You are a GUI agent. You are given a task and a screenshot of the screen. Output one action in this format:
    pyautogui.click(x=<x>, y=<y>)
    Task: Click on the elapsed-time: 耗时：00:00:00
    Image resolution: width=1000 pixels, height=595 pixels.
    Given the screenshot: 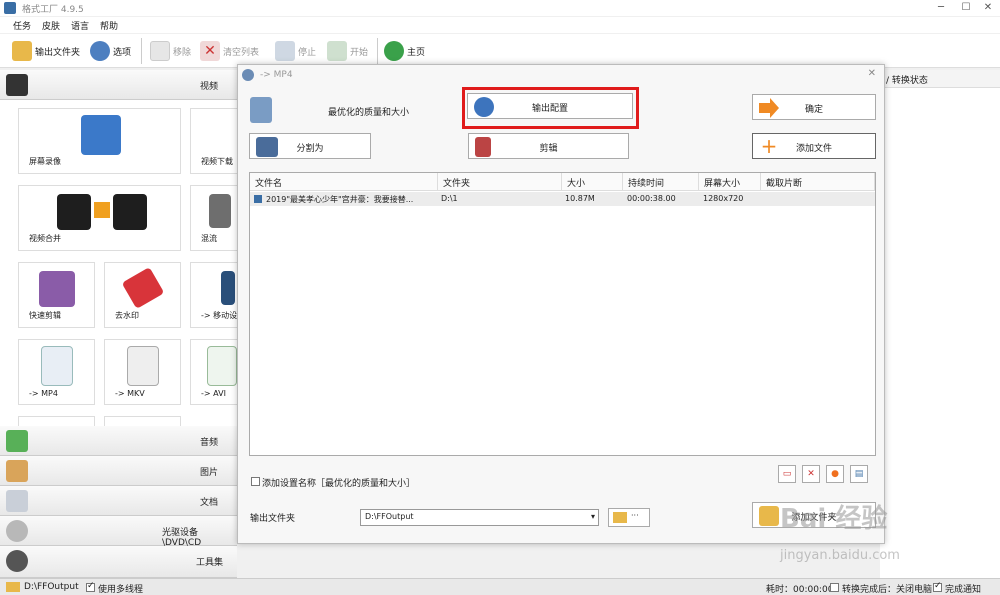 What is the action you would take?
    pyautogui.click(x=800, y=590)
    